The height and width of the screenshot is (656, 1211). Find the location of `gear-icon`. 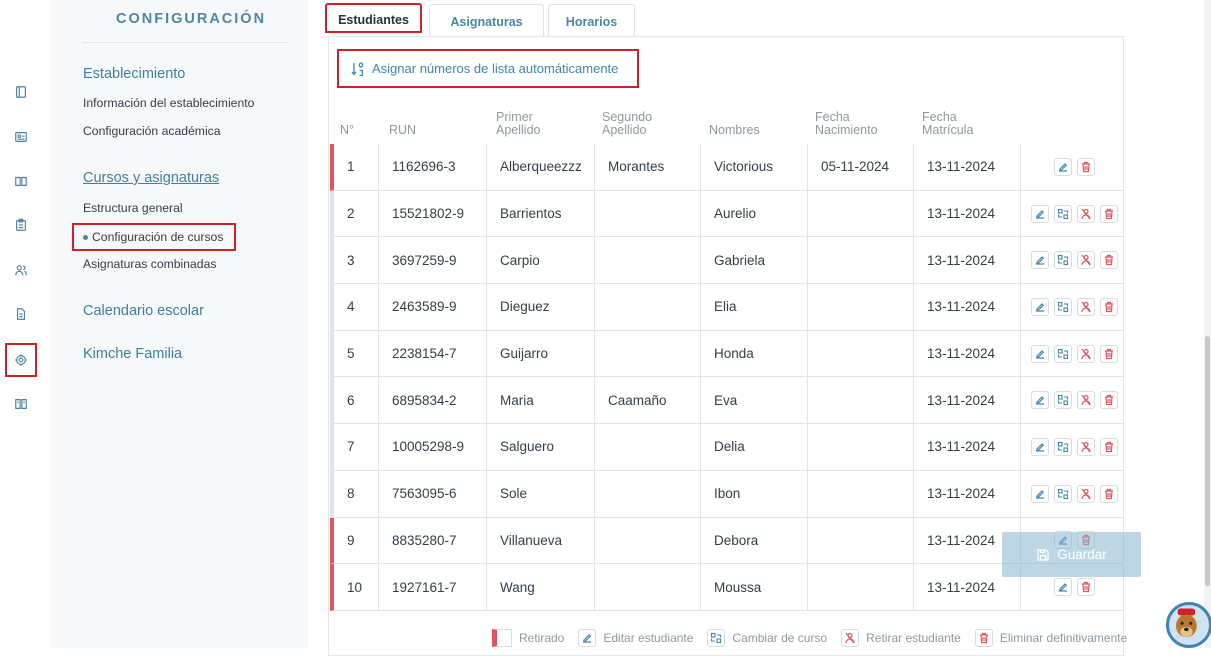

gear-icon is located at coordinates (21, 360).